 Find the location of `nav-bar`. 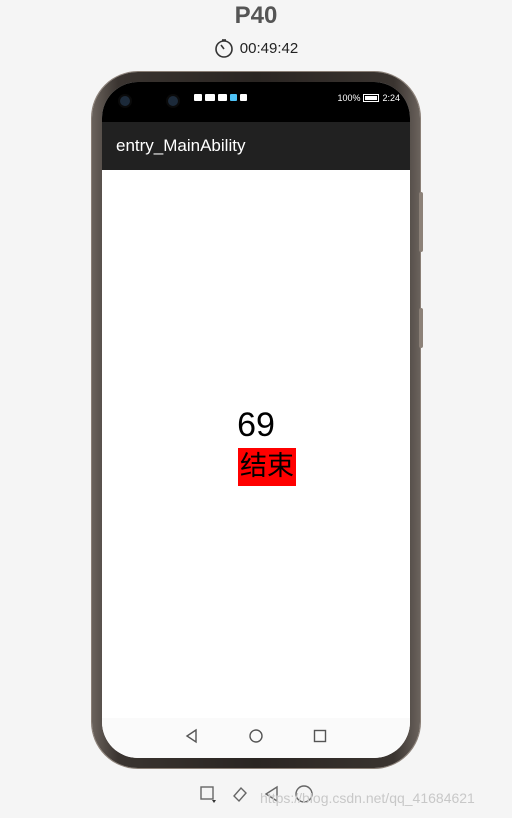

nav-bar is located at coordinates (256, 738).